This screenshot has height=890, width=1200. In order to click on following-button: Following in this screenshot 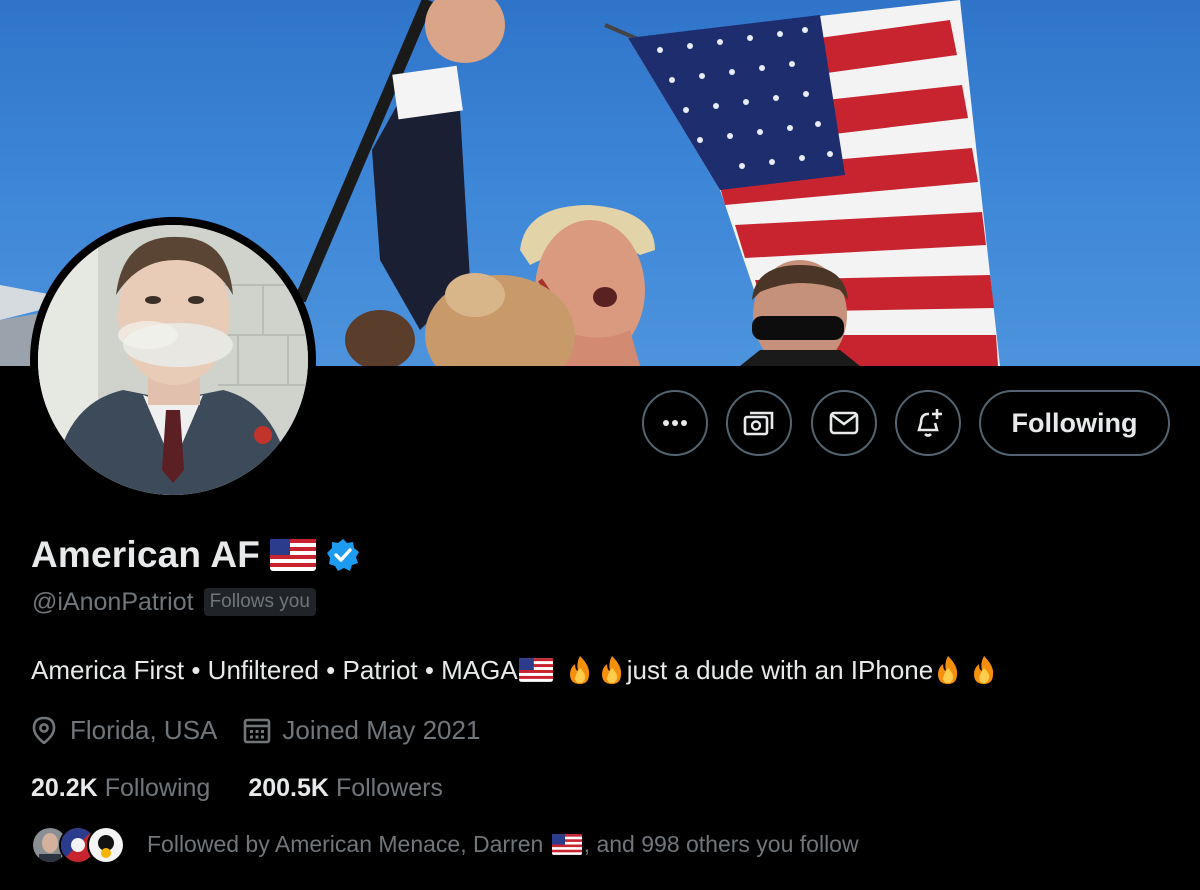, I will do `click(1074, 423)`.